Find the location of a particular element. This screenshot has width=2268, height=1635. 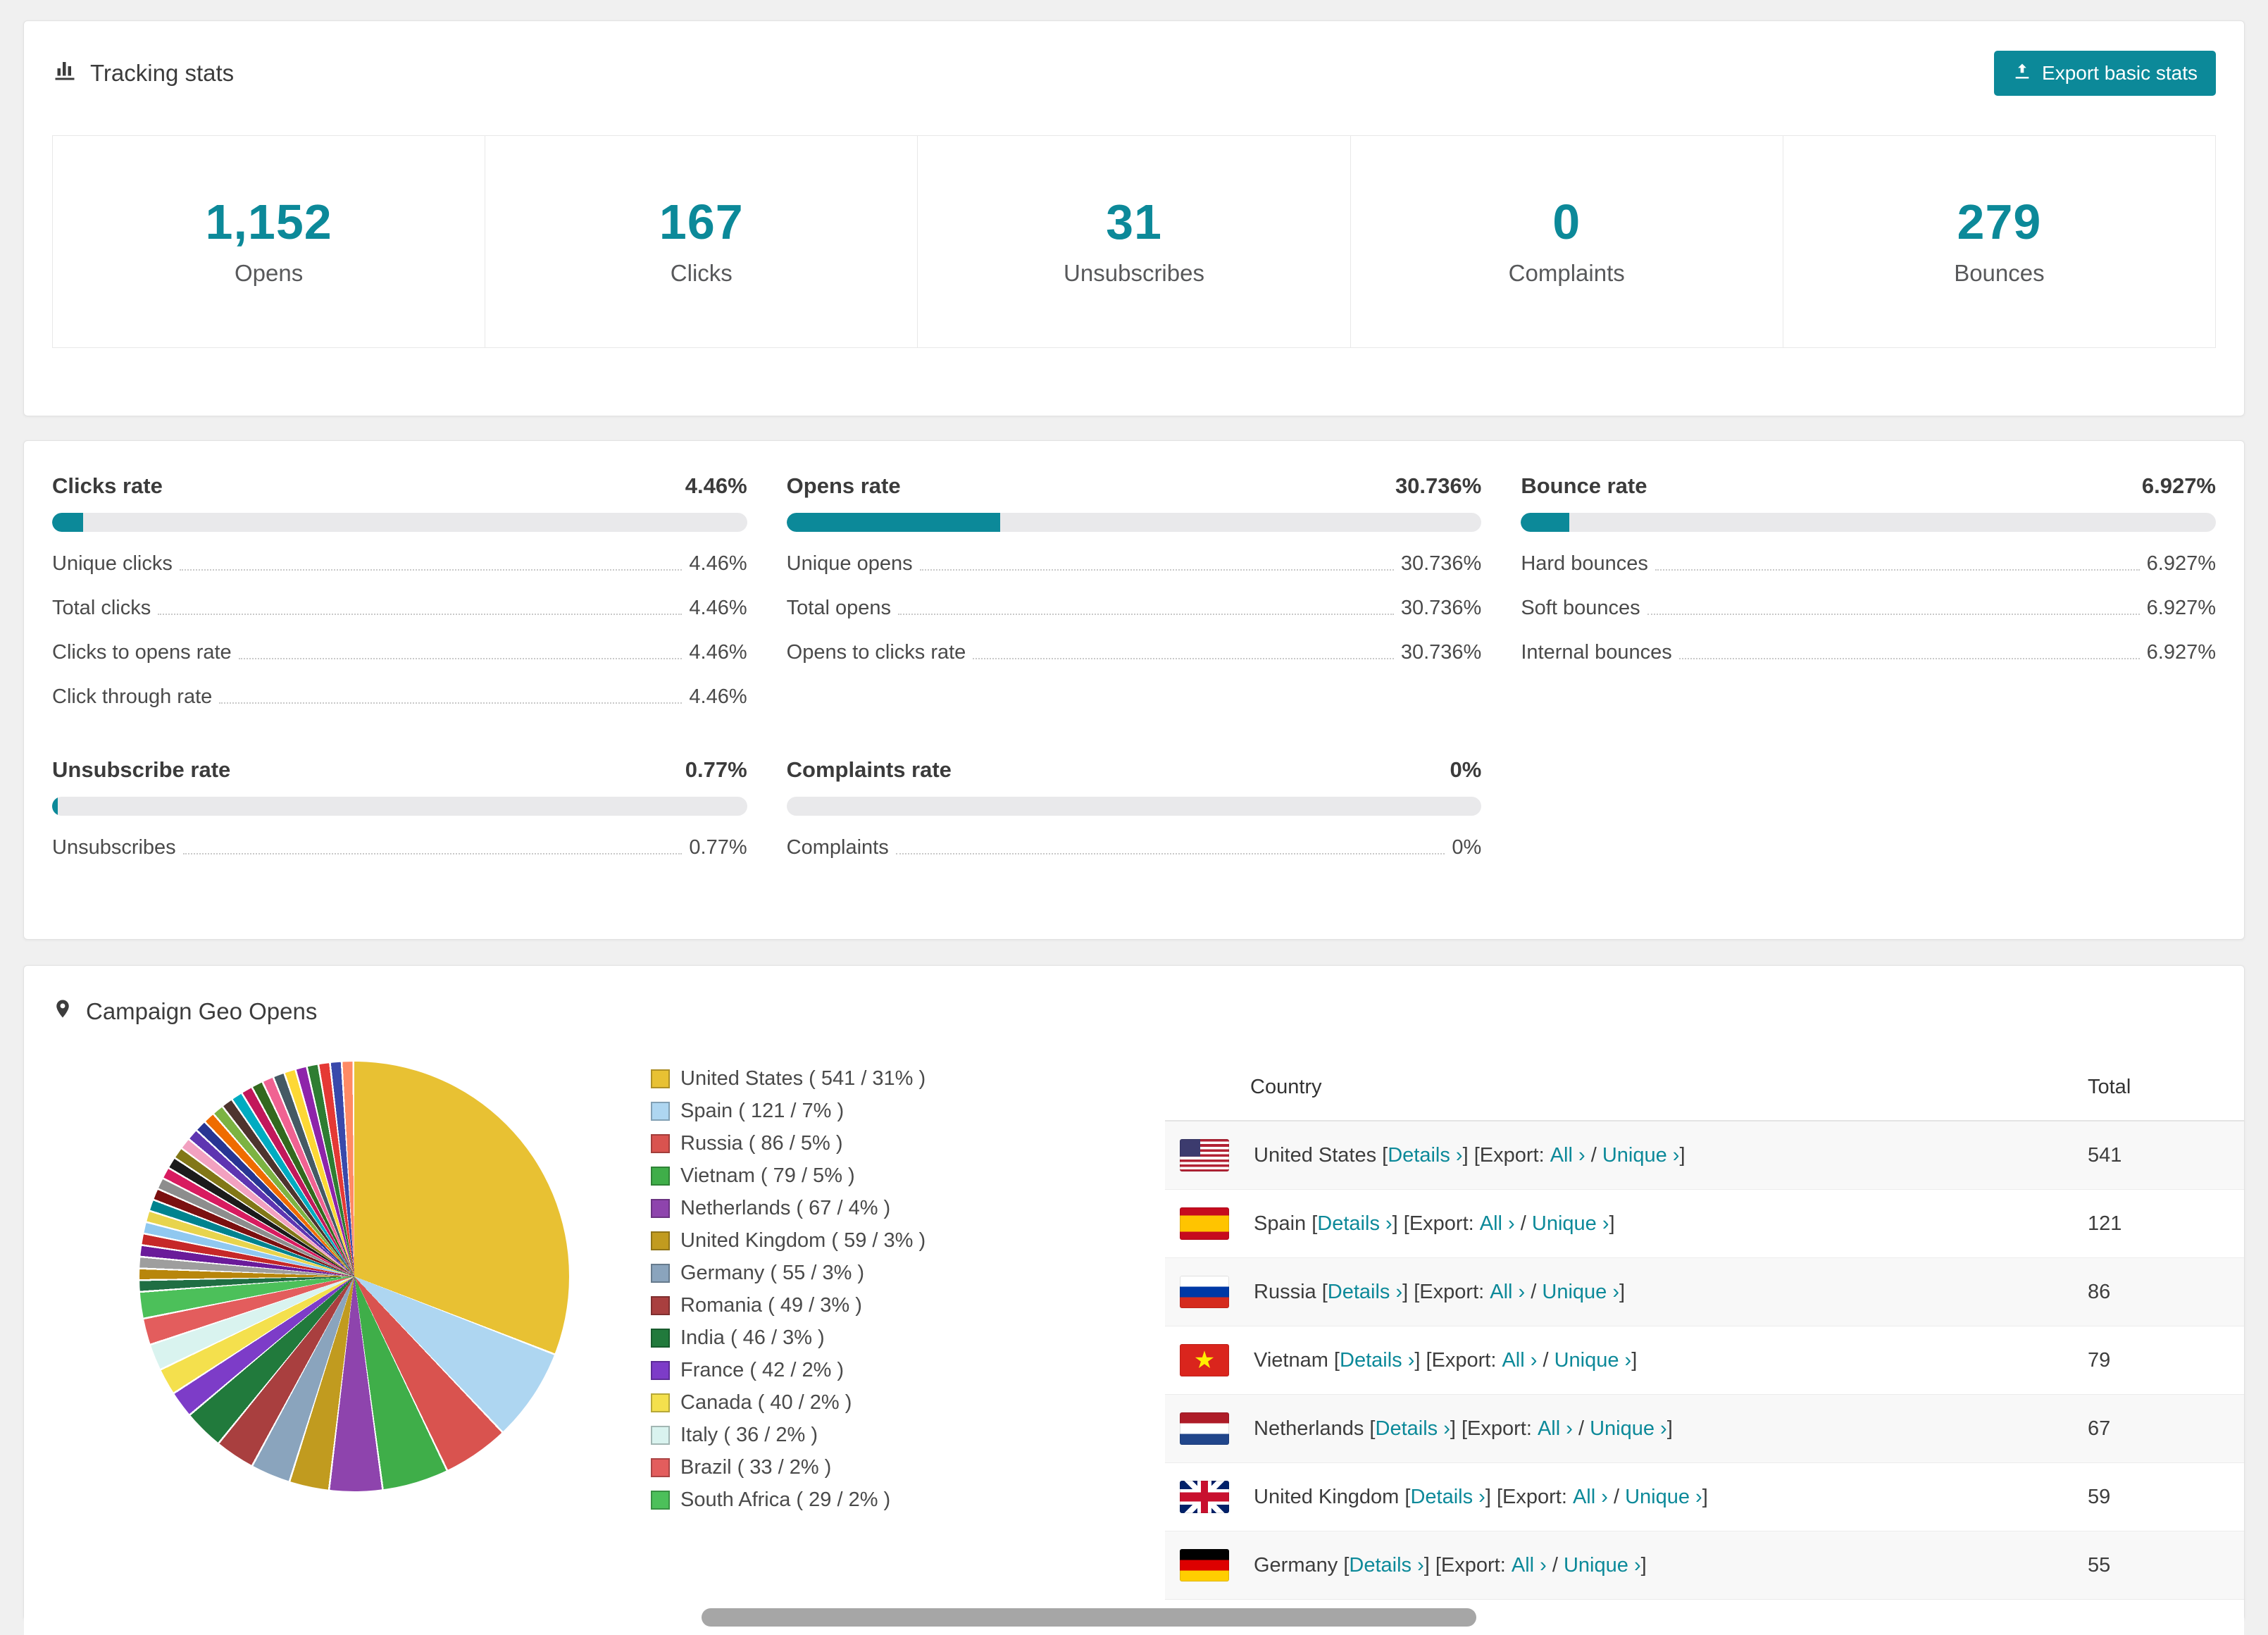

rate-percentage: 30.736% is located at coordinates (1439, 485).